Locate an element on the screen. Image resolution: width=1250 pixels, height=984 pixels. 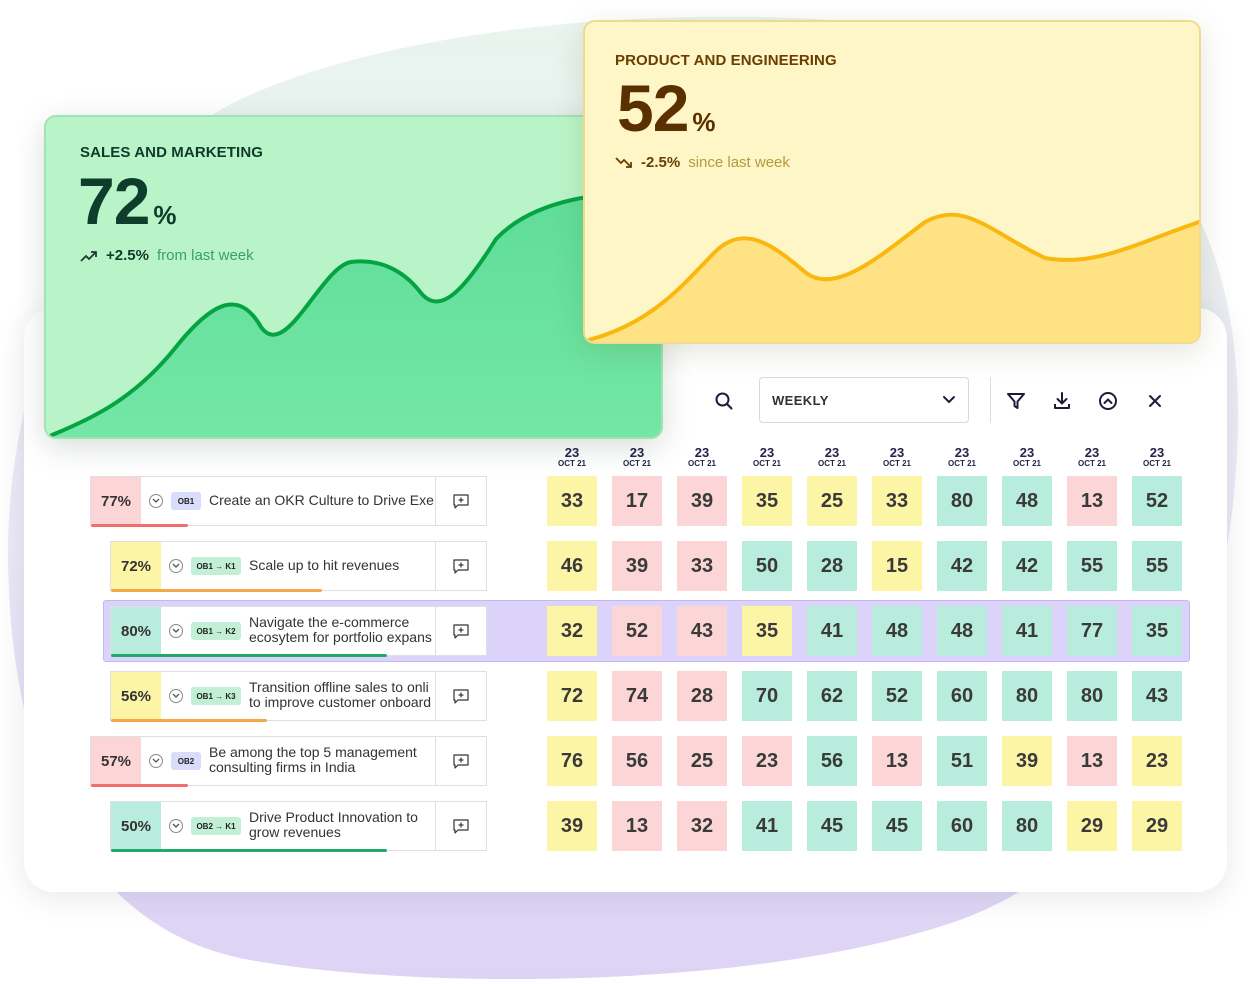
score-cell: 70 is located at coordinates (767, 696).